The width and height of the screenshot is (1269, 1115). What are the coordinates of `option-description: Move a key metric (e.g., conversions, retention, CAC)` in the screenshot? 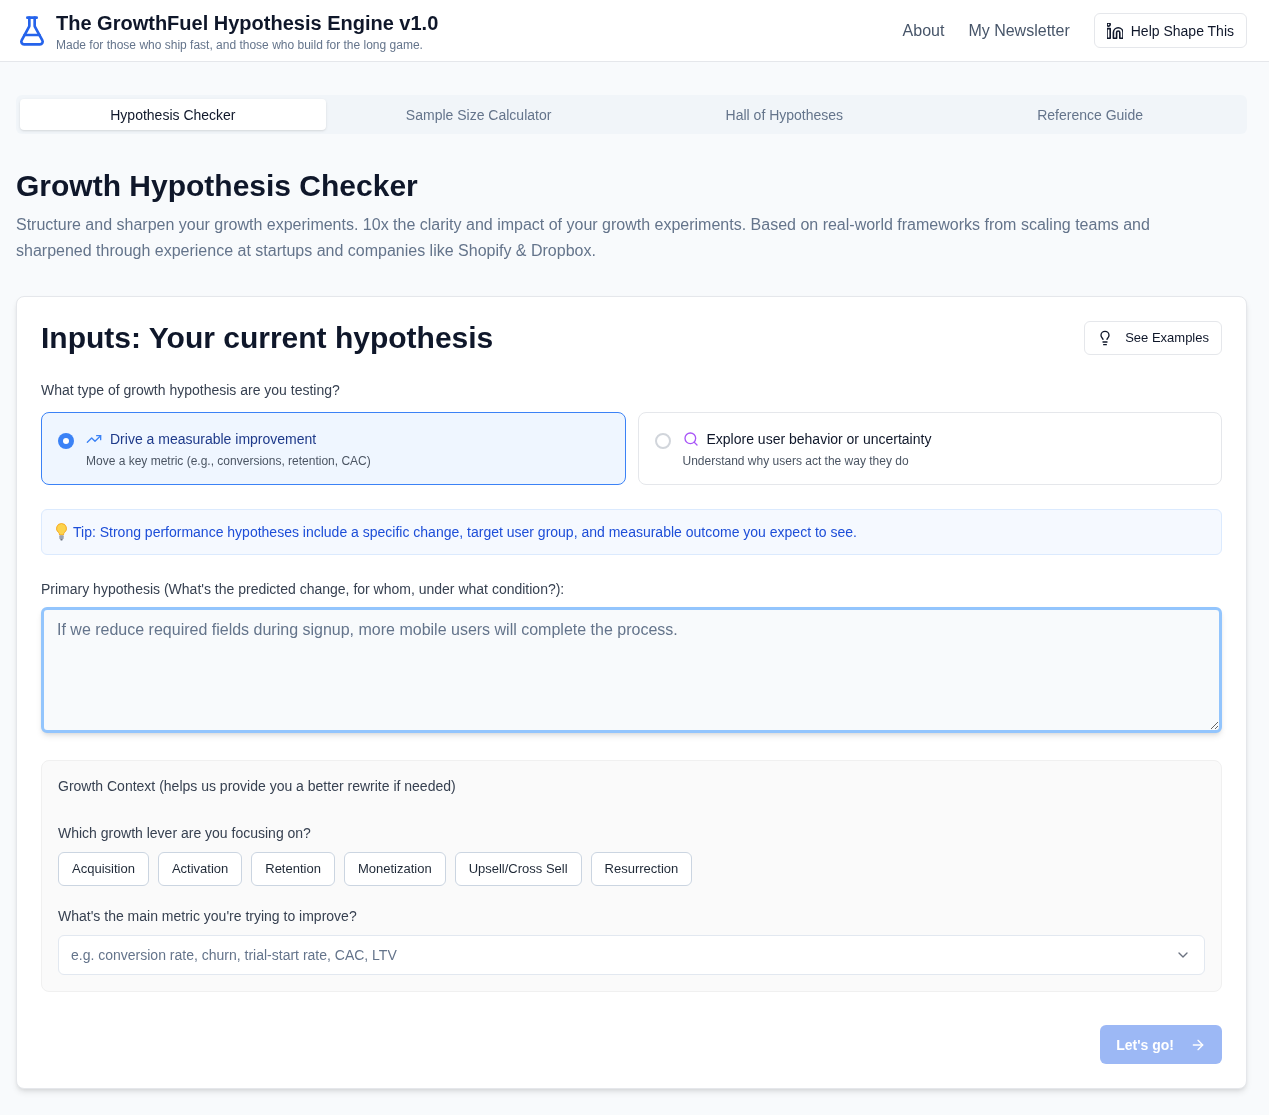 It's located at (228, 461).